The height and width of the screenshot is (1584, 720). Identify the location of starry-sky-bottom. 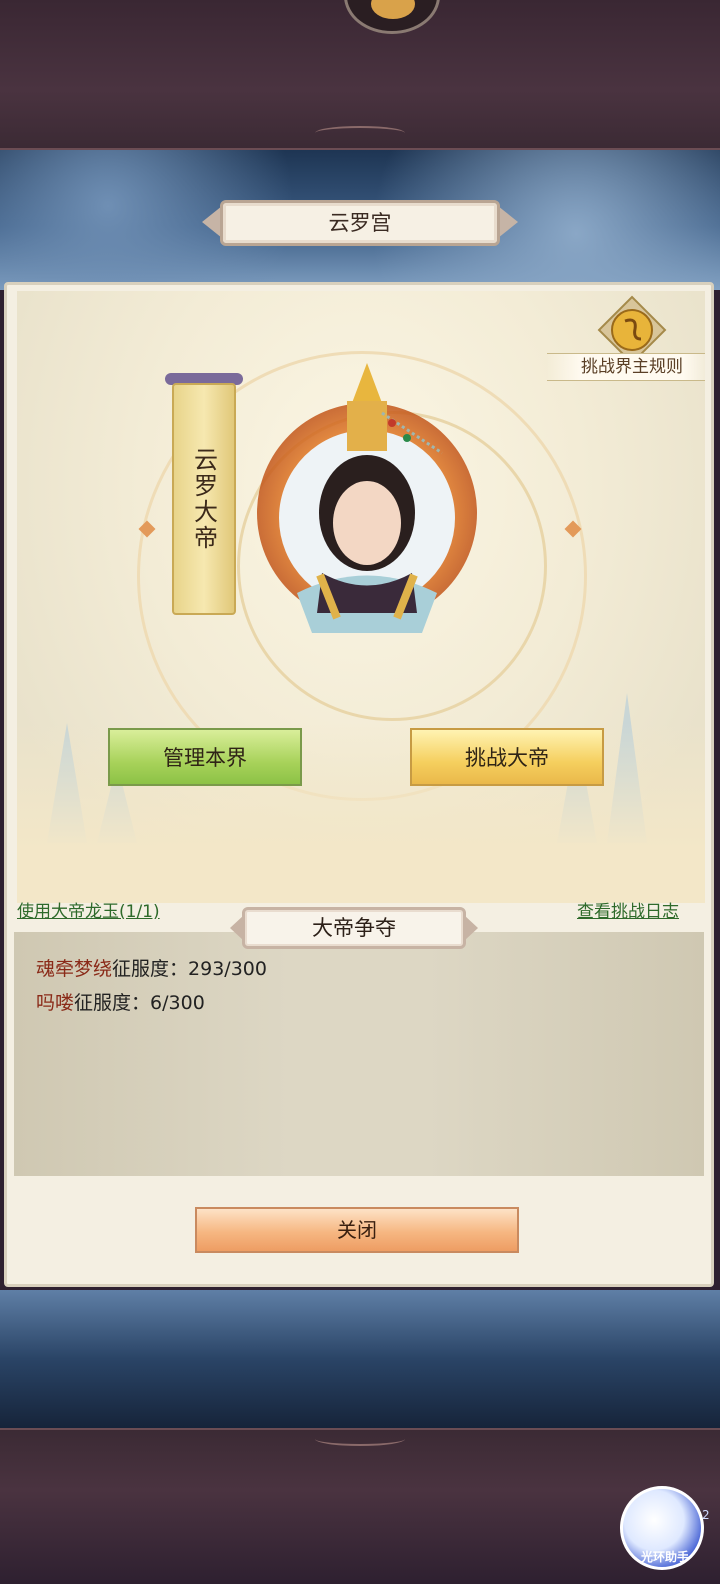
(360, 1359).